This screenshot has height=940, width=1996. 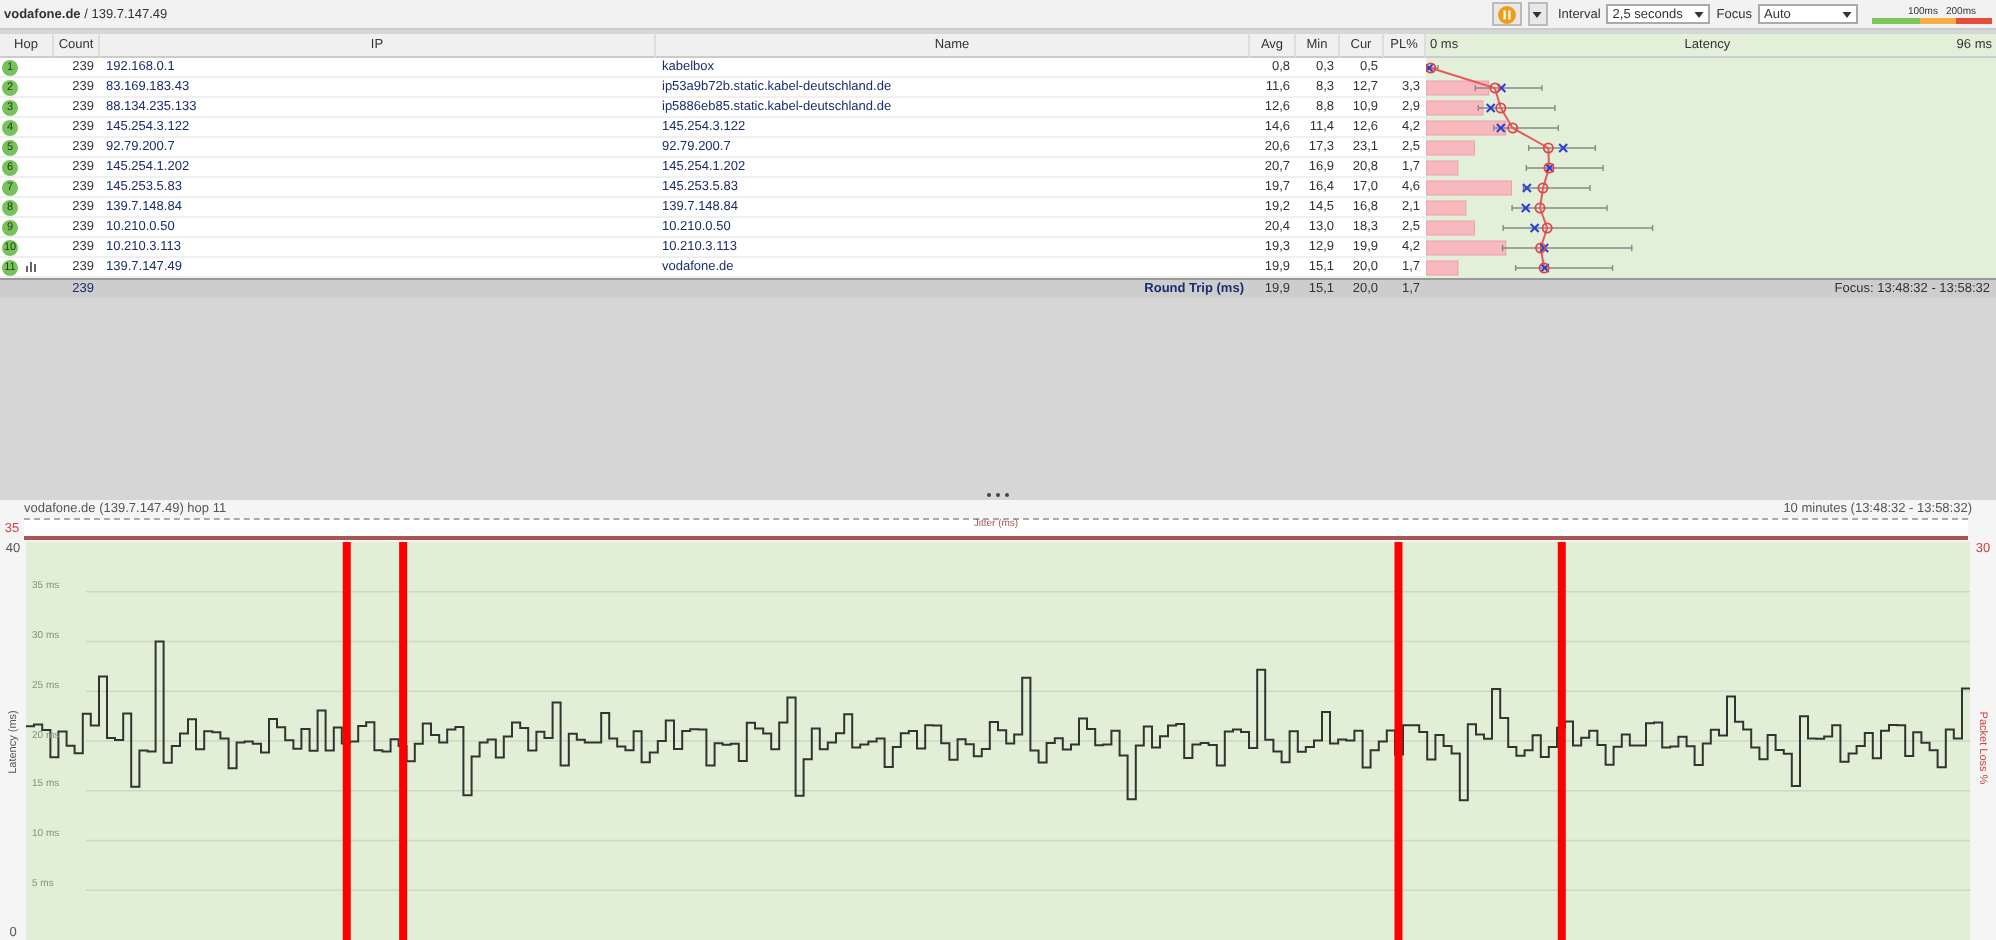 I want to click on latency-scale-bar, so click(x=1932, y=20).